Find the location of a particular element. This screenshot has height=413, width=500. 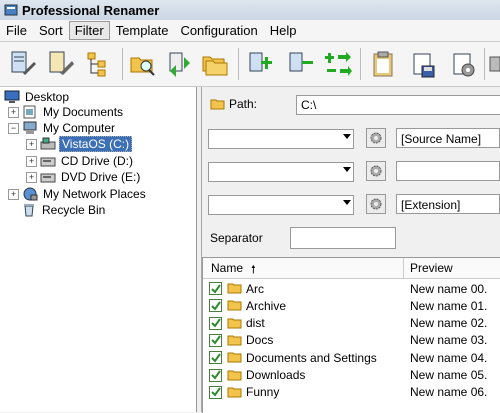

collapse-icon: − is located at coordinates (13, 128).